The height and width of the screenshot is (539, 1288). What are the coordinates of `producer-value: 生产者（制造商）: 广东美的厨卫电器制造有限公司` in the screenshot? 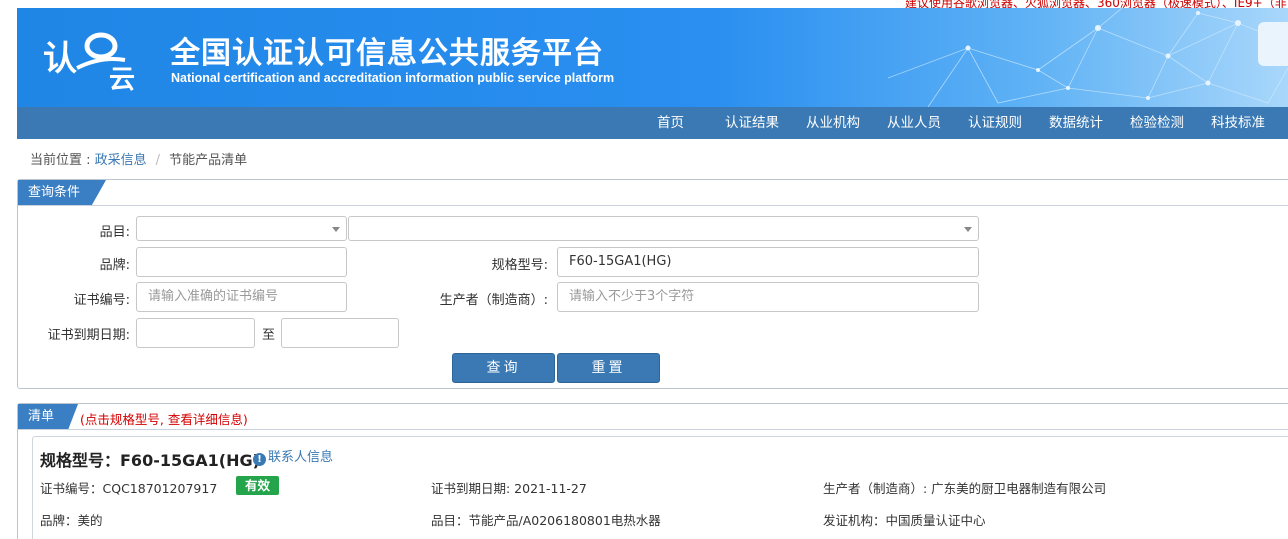 It's located at (965, 488).